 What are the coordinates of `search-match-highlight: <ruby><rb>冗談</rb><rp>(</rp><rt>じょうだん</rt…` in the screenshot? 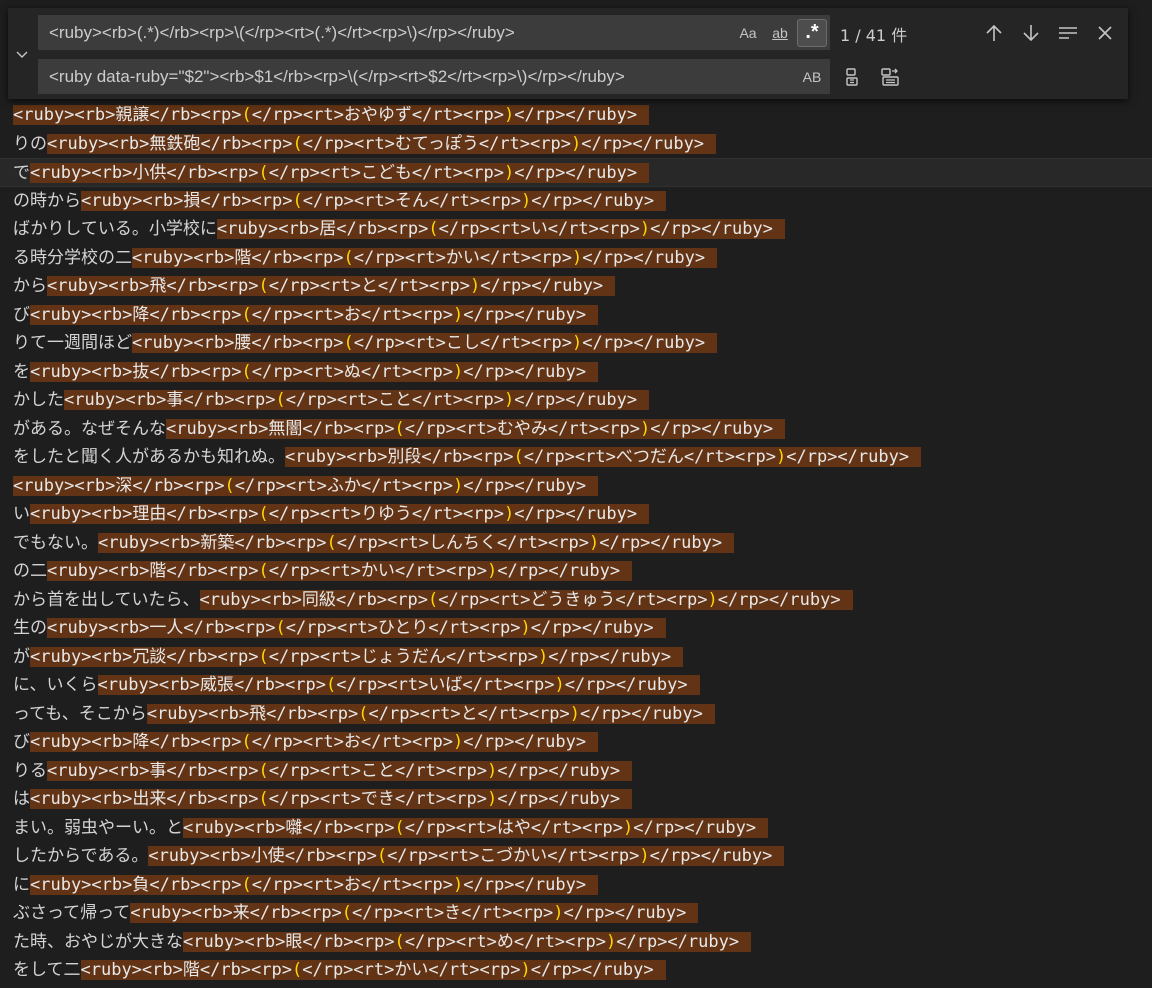 It's located at (357, 656).